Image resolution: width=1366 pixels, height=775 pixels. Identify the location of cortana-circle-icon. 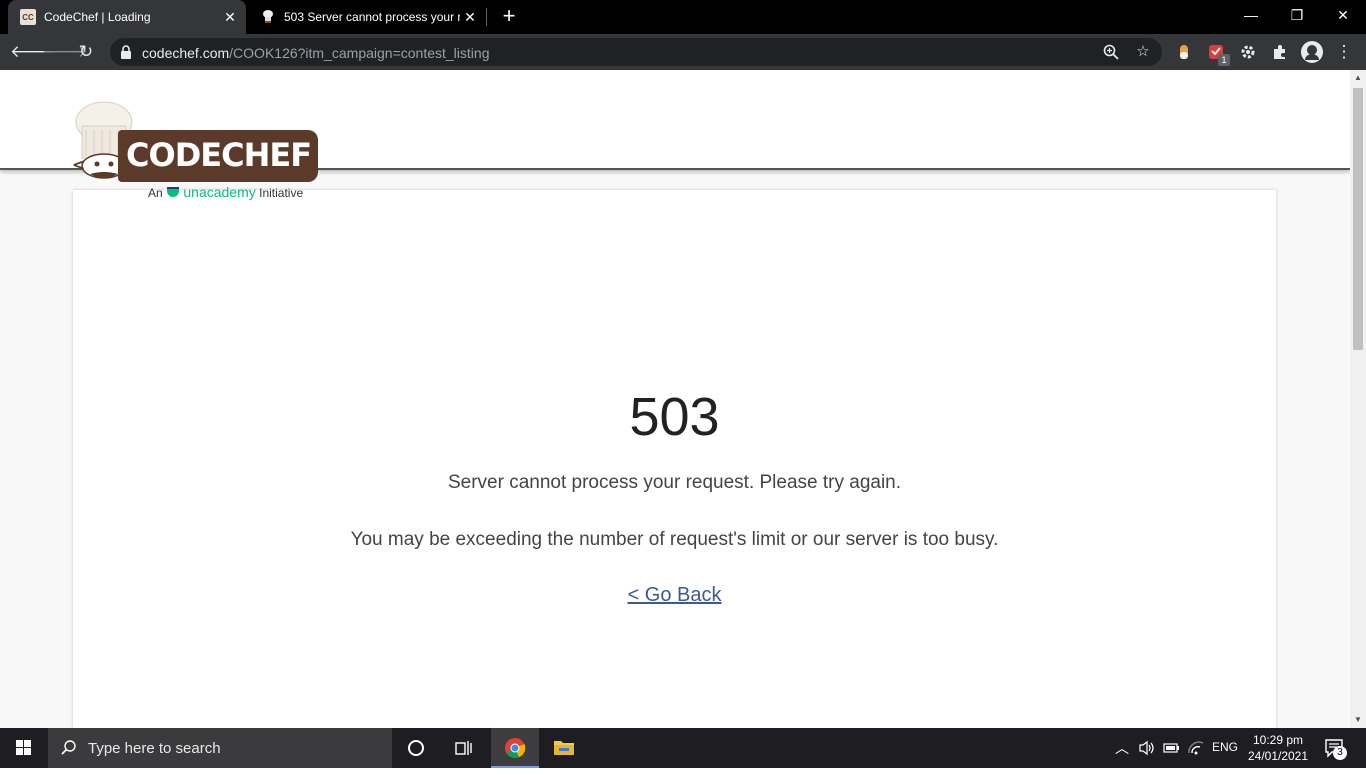
(416, 748).